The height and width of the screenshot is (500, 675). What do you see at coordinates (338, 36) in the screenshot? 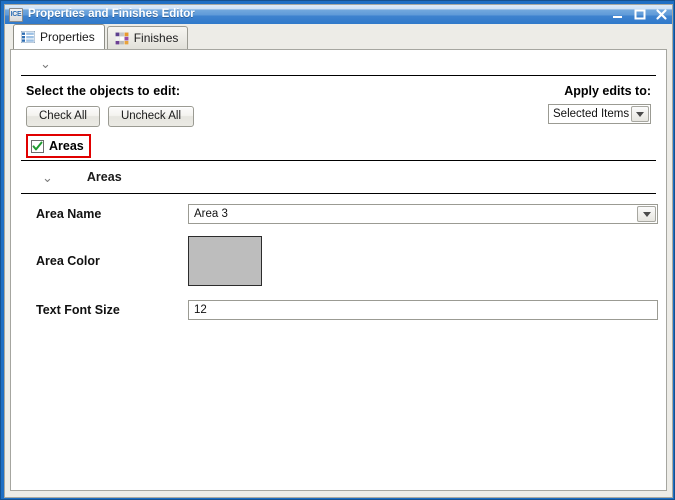
I see `tab-bar: Properties Finishes` at bounding box center [338, 36].